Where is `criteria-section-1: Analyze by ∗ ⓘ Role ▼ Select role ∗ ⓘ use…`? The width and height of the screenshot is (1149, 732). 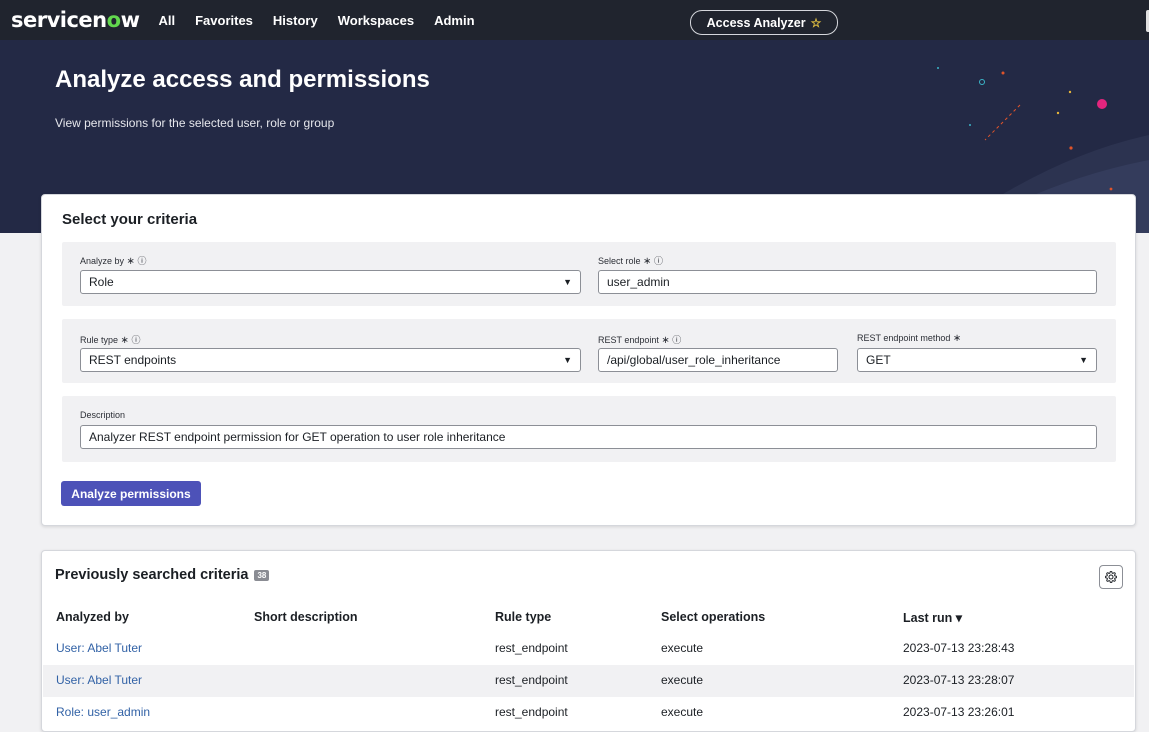 criteria-section-1: Analyze by ∗ ⓘ Role ▼ Select role ∗ ⓘ use… is located at coordinates (589, 274).